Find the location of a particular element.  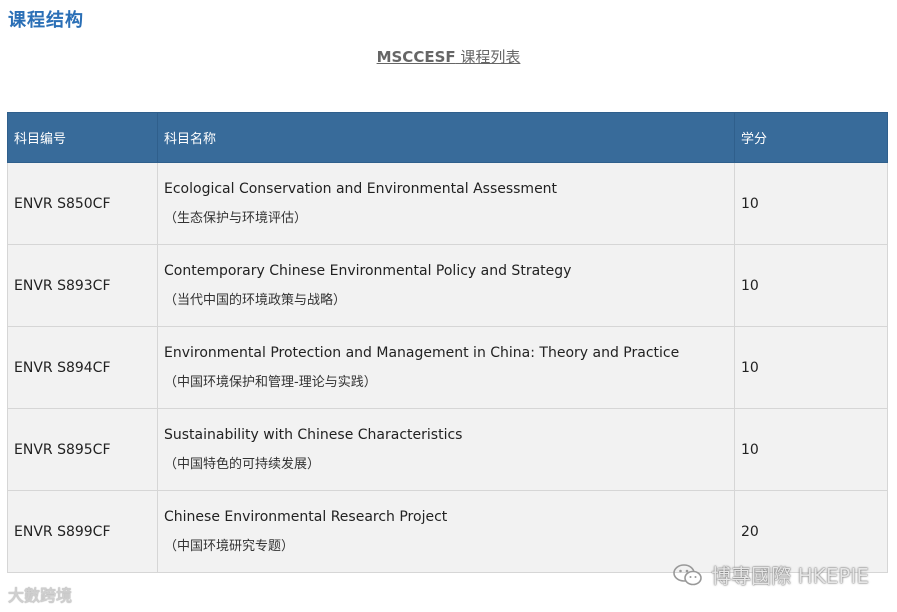

table-header-row: 科目编号 科目名称 学分 is located at coordinates (447, 137).